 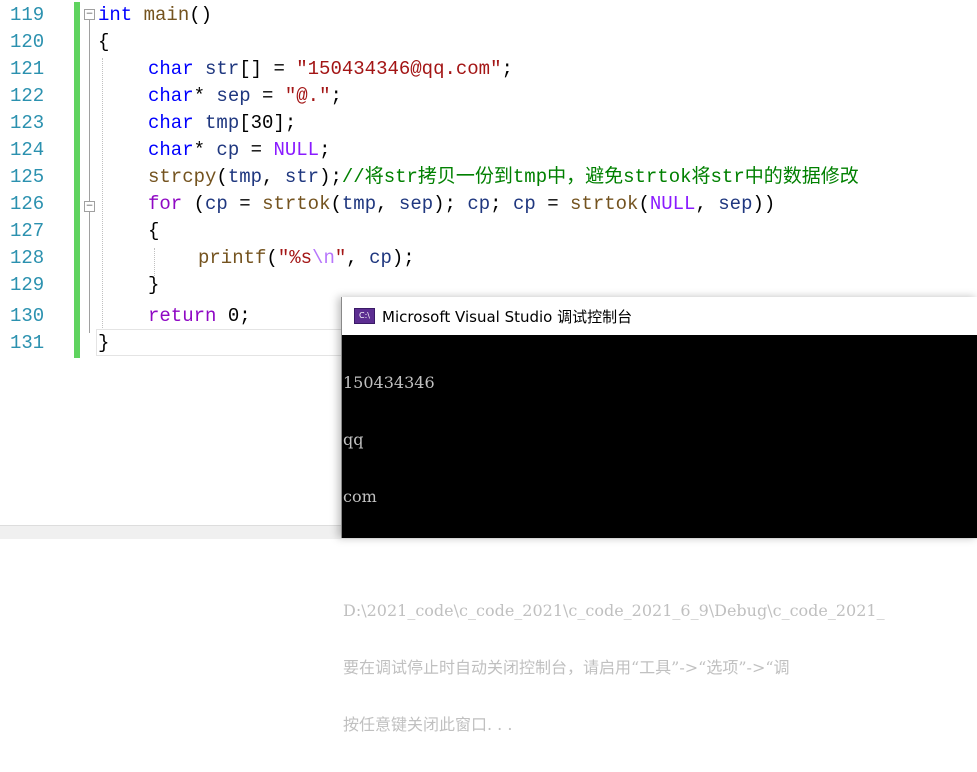 What do you see at coordinates (364, 316) in the screenshot?
I see `console-app-icon: C:\` at bounding box center [364, 316].